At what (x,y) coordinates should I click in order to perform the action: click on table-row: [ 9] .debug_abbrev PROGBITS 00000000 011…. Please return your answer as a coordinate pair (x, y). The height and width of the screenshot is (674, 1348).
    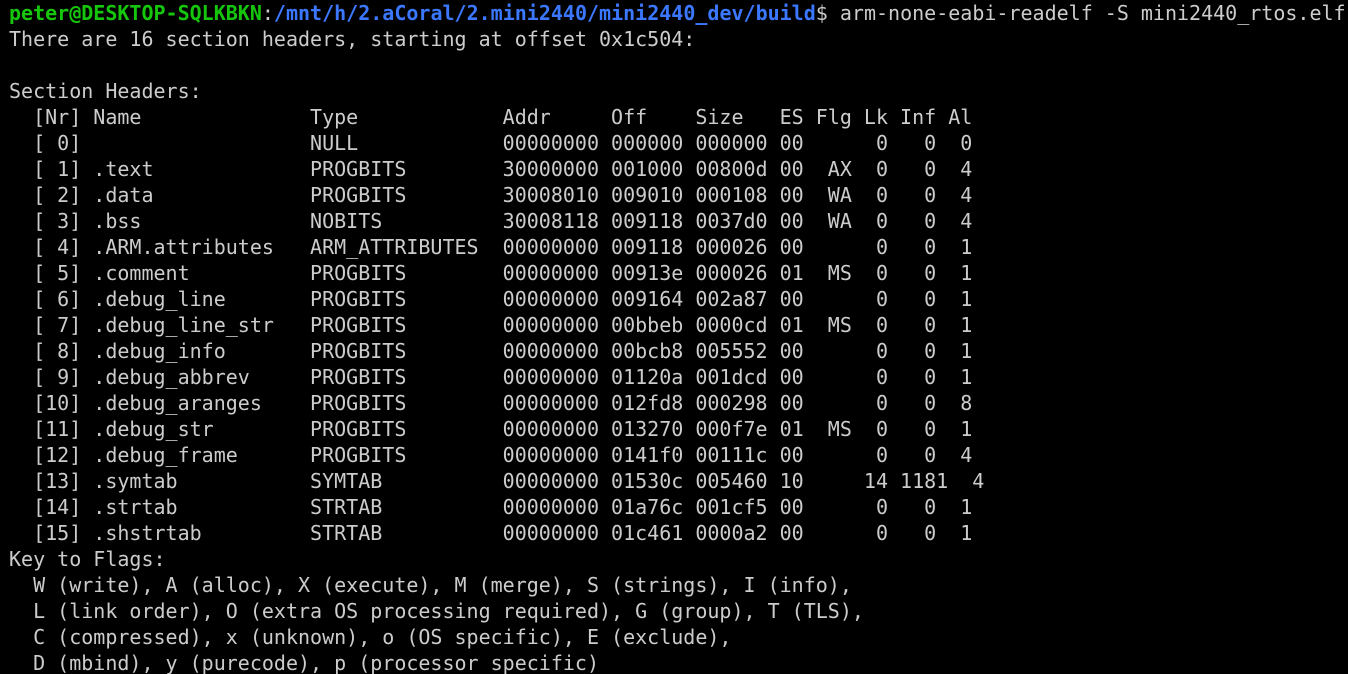
    Looking at the image, I should click on (491, 377).